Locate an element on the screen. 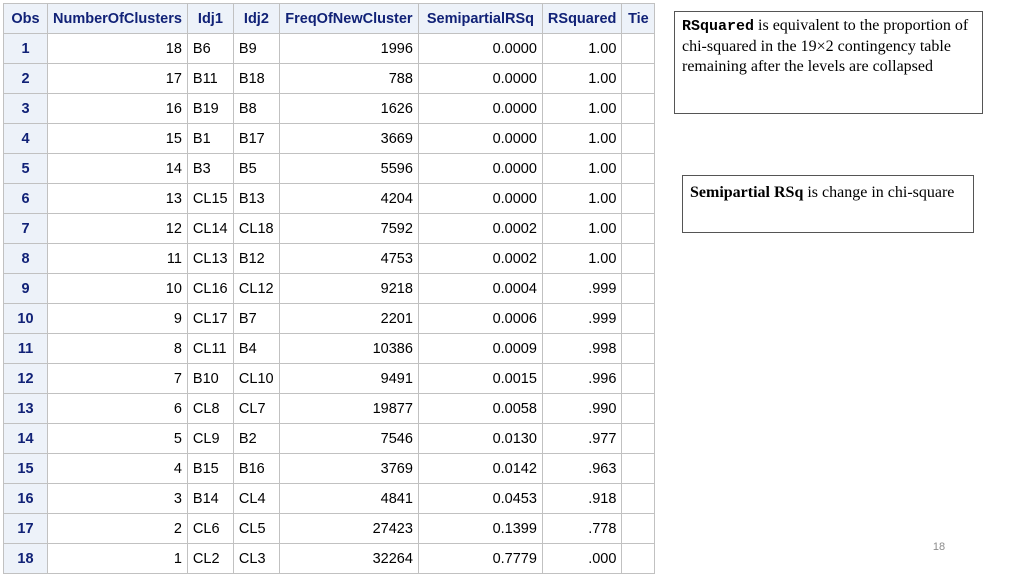  cell-freq-of-new-cluster: 7592 is located at coordinates (348, 228).